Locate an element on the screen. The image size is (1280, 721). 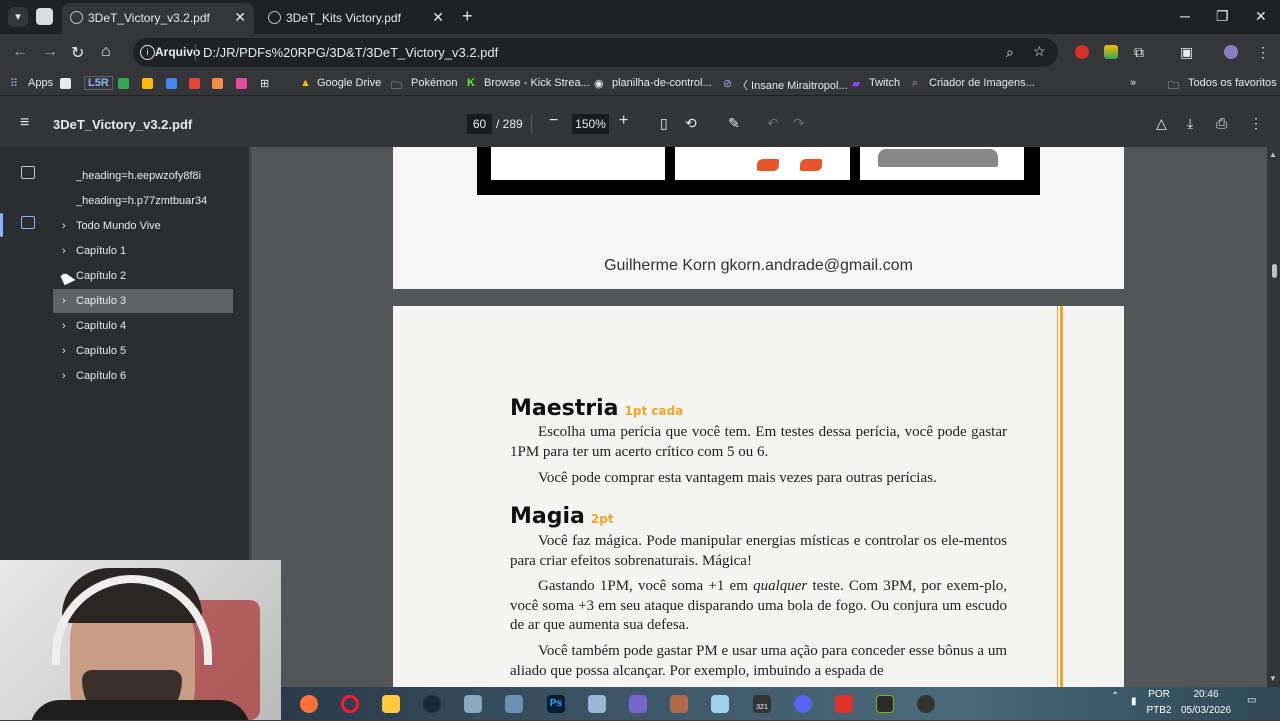
bookmark-star-icon: ☆ is located at coordinates (1039, 51).